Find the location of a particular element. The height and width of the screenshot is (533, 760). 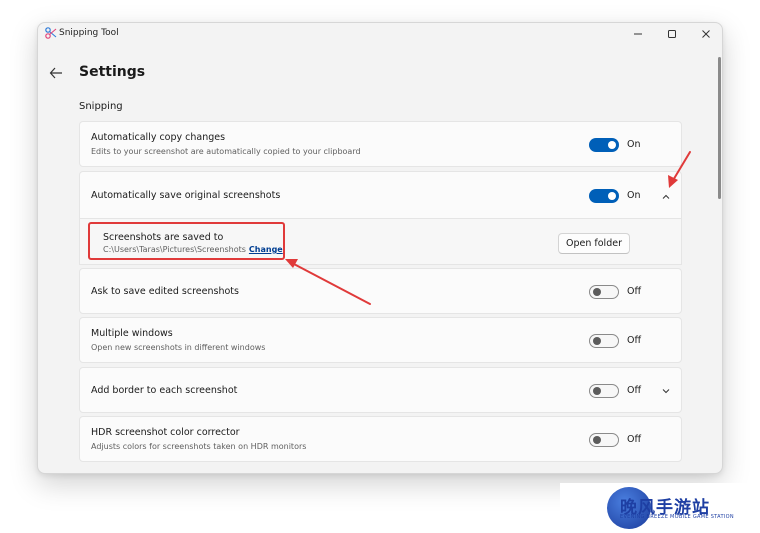

toggle-hdr-corrector is located at coordinates (604, 440).